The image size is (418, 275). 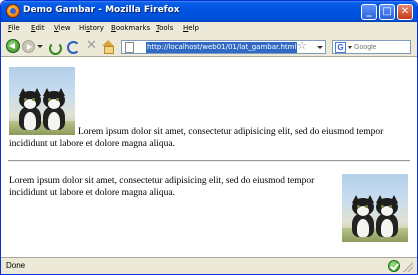 What do you see at coordinates (101, 10) in the screenshot?
I see `window-title: Demo Gambar - Mozilla Firefox` at bounding box center [101, 10].